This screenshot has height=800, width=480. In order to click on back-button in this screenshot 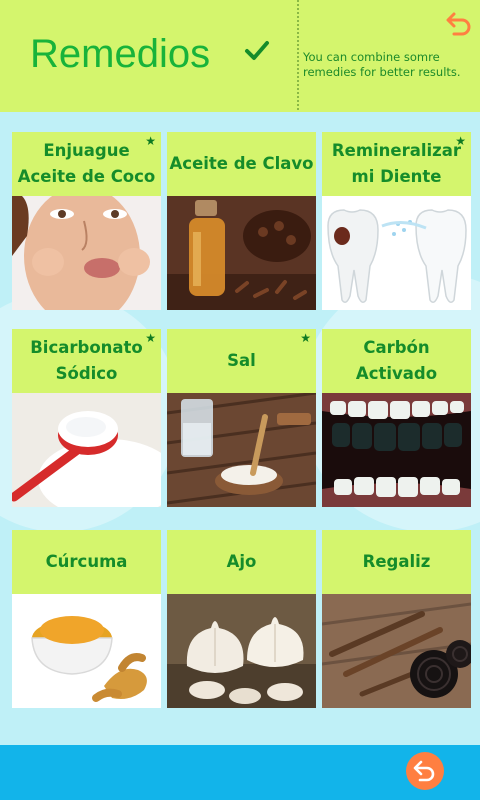, I will do `click(425, 771)`.